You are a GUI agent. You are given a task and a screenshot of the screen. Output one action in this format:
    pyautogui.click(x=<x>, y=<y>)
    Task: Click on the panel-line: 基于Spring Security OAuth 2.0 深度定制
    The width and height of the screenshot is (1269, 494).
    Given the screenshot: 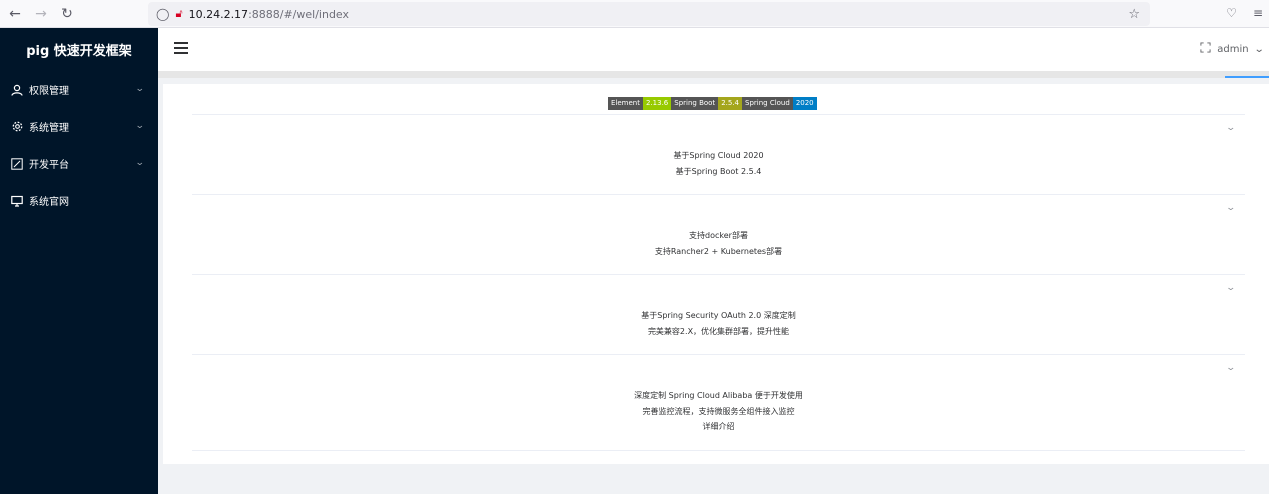 What is the action you would take?
    pyautogui.click(x=718, y=315)
    